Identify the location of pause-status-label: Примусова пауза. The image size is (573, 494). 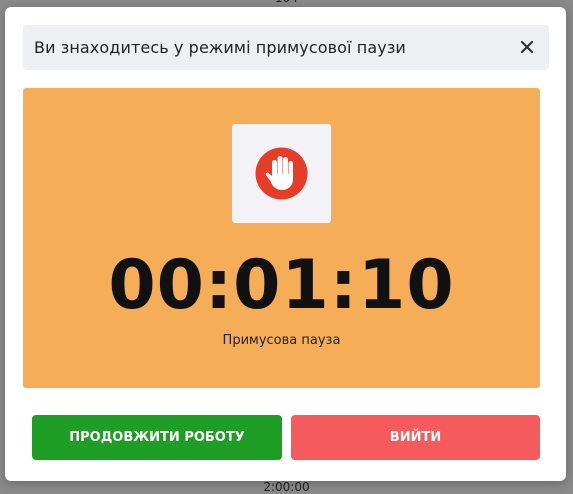
(281, 340).